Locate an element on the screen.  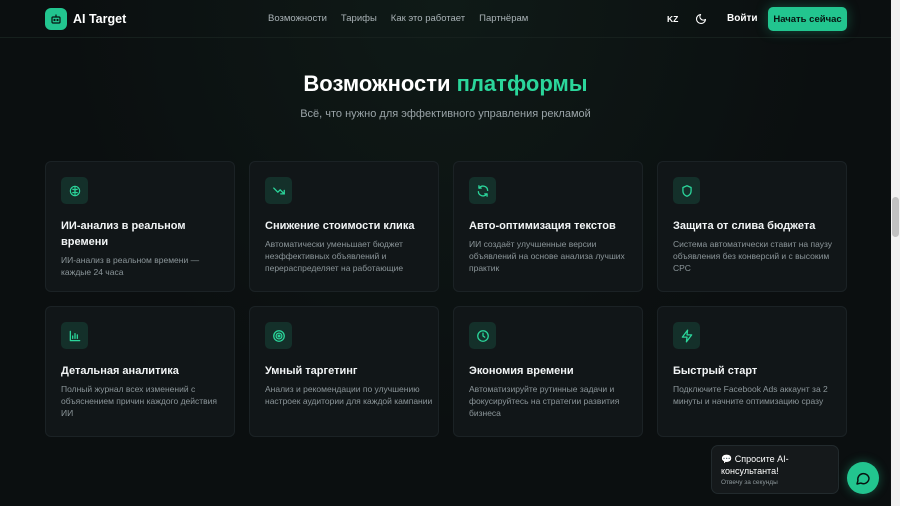
nav-link-how-it-works: Как это работает is located at coordinates (428, 18).